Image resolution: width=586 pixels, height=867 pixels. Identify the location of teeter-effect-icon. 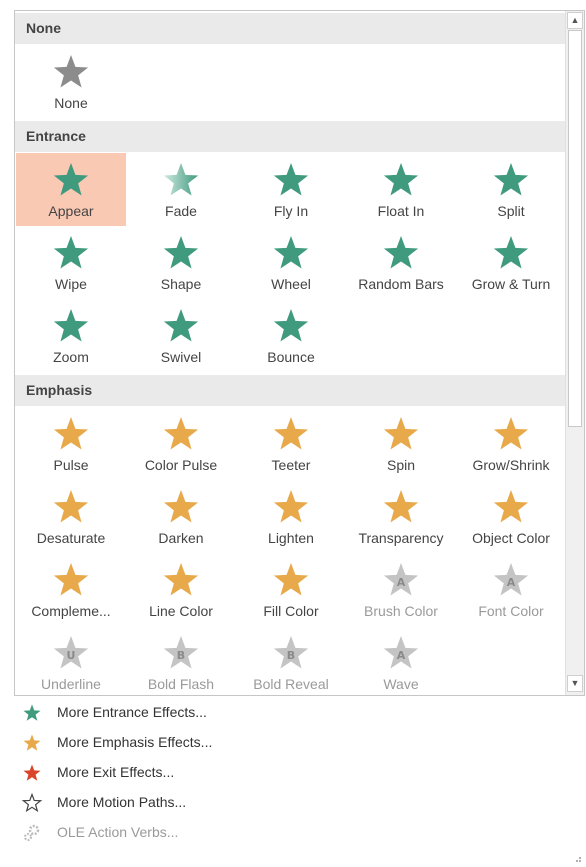
(291, 434).